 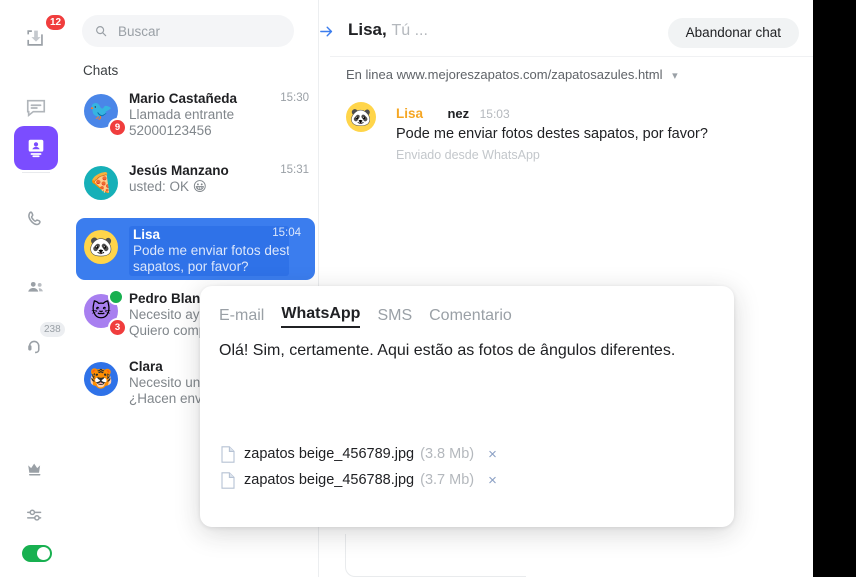 I want to click on unread-badge: 3, so click(x=117, y=327).